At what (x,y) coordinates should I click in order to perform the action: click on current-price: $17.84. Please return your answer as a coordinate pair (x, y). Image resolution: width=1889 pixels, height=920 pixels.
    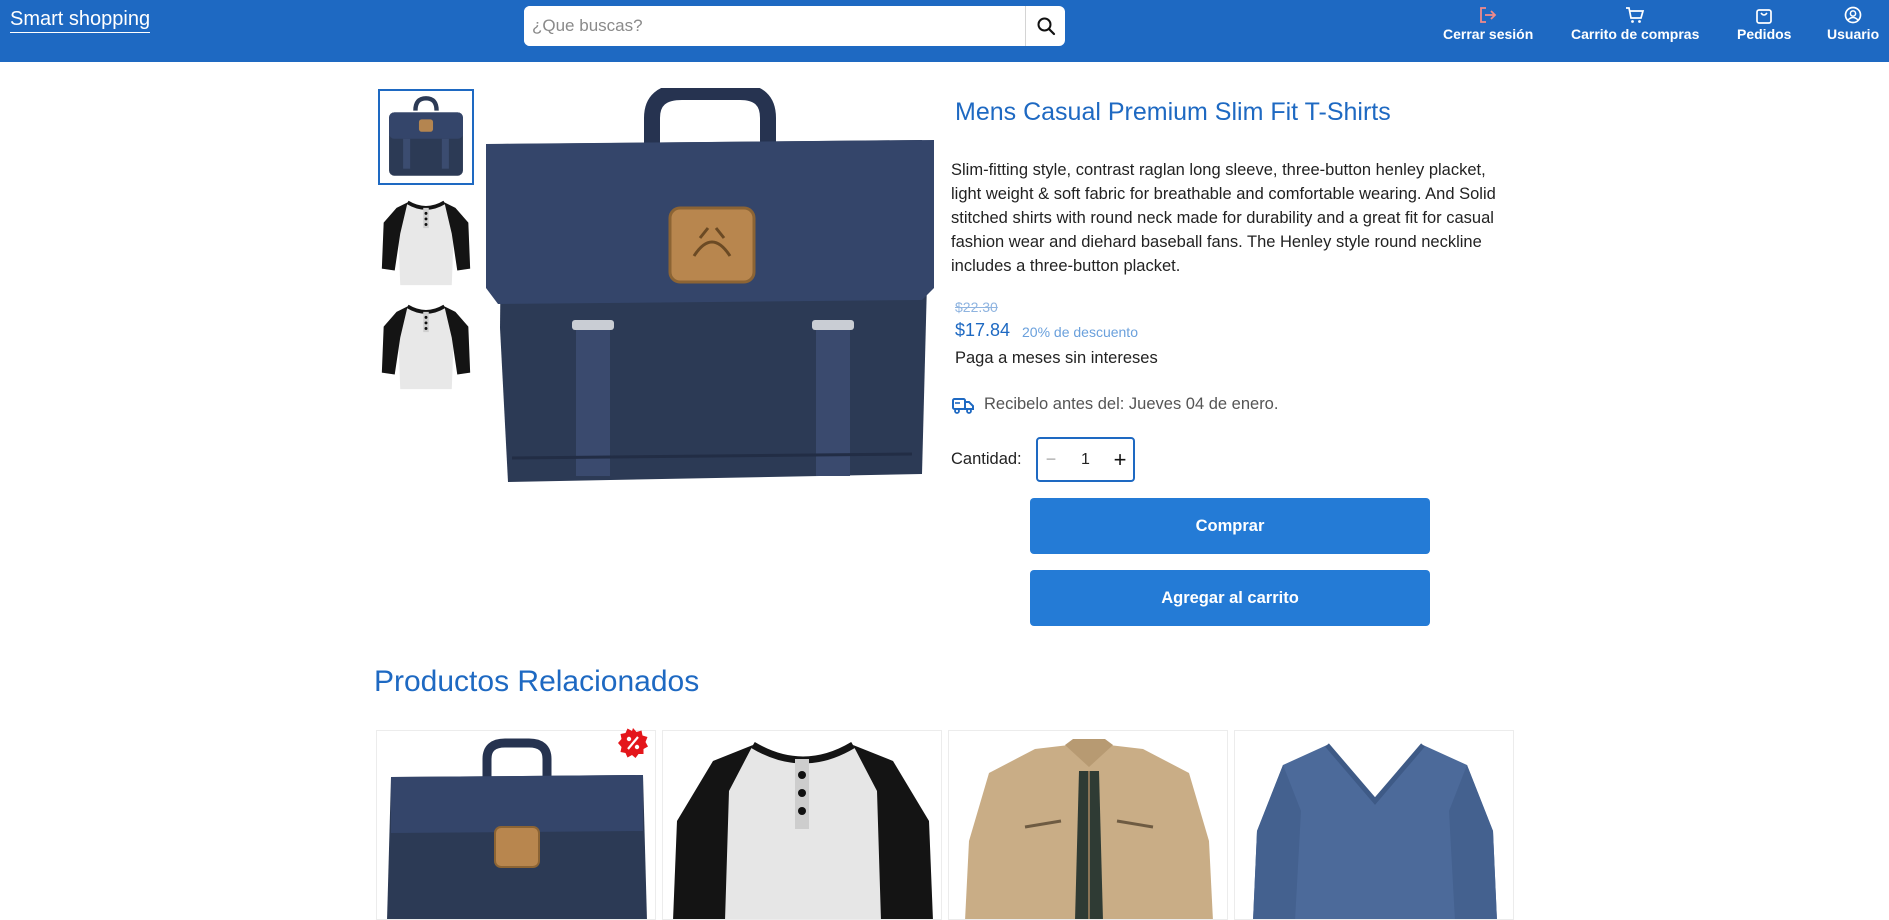
    Looking at the image, I should click on (983, 330).